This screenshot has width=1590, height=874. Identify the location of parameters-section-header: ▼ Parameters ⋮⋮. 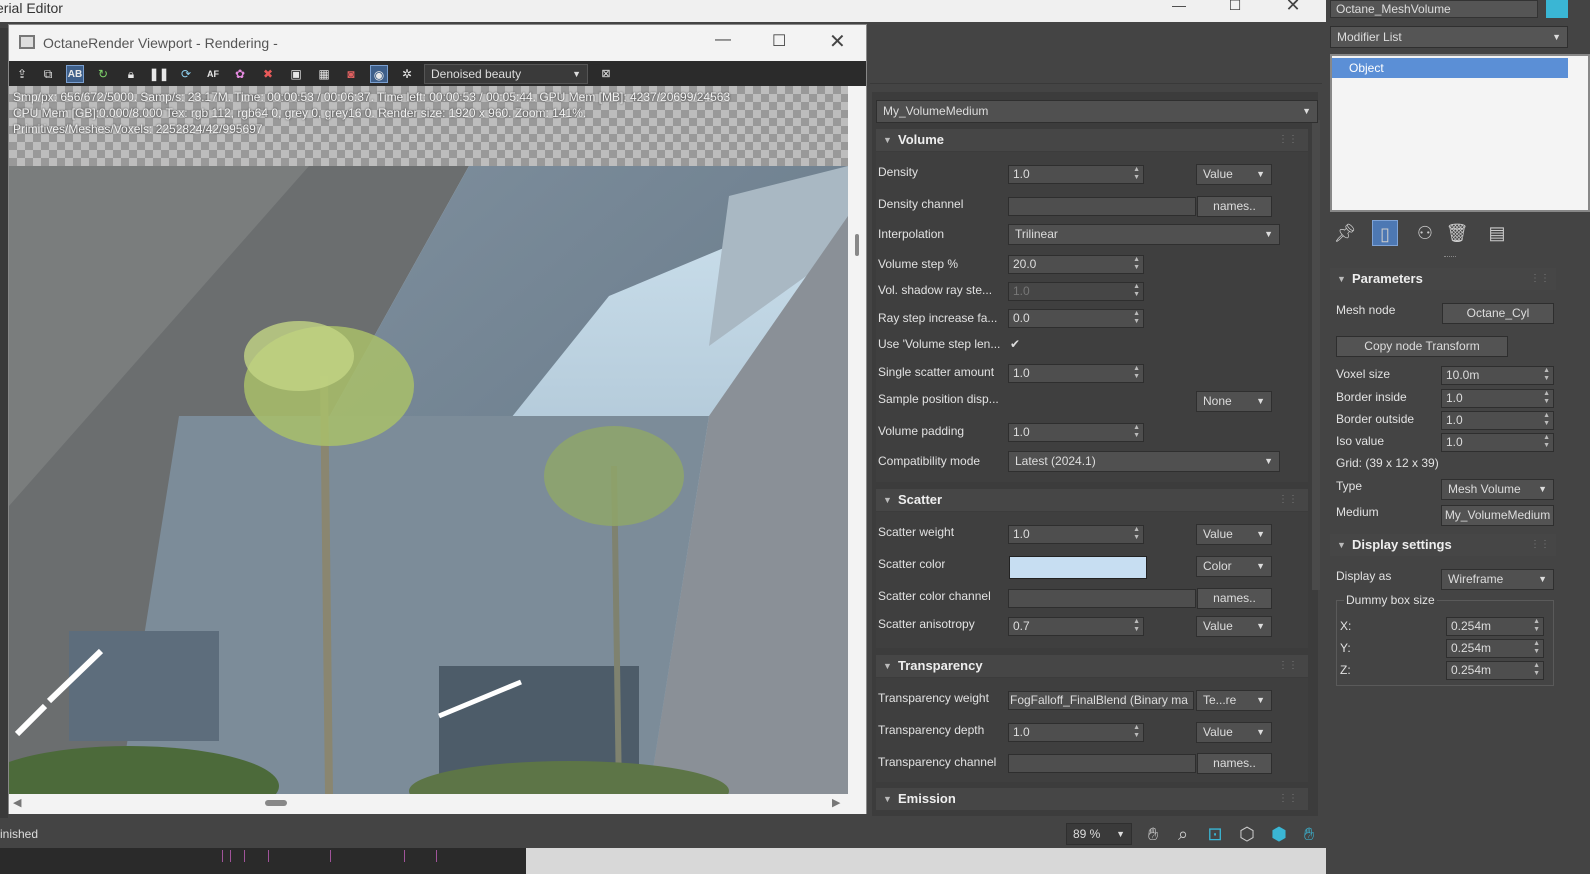
(1443, 279).